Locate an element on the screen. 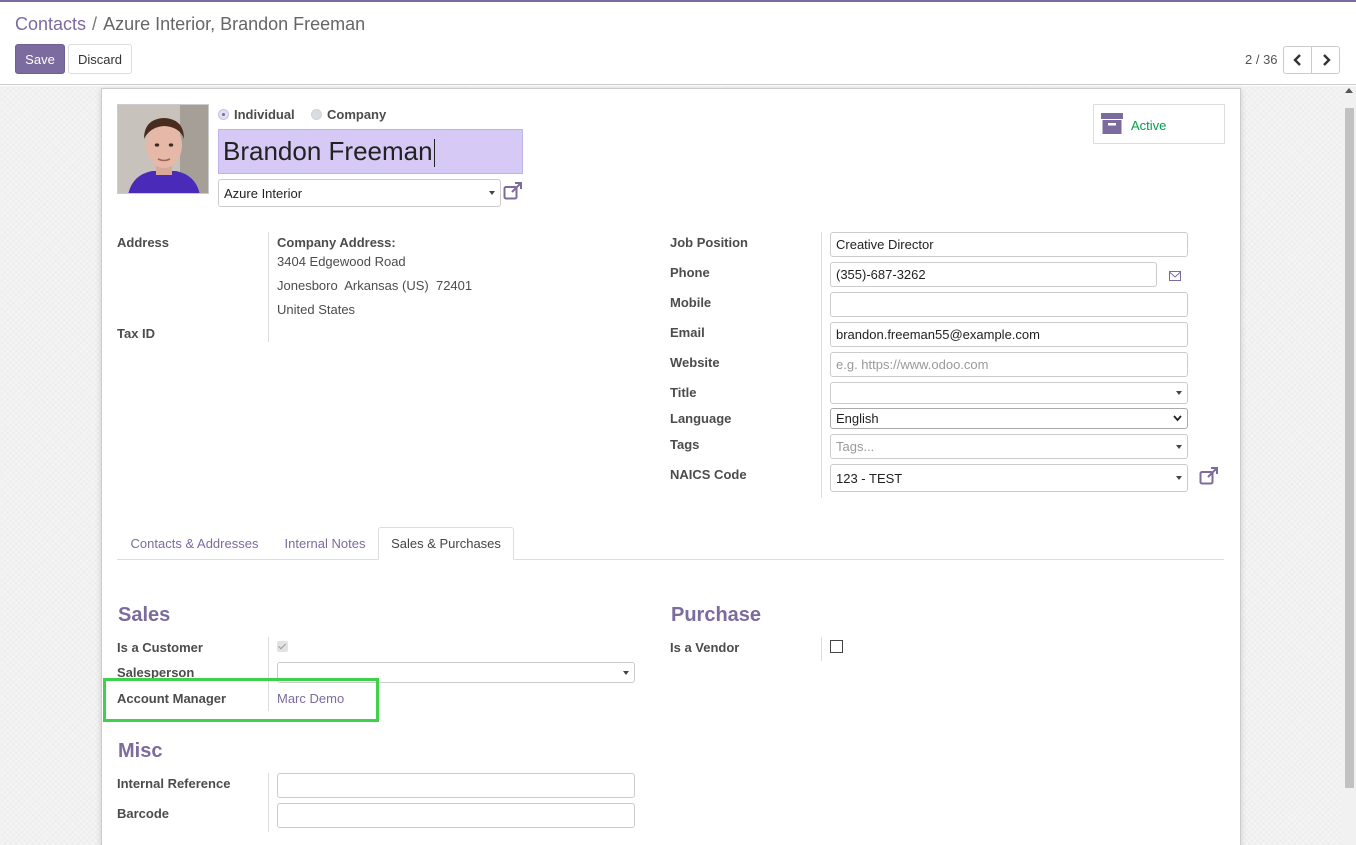 This screenshot has height=845, width=1356. is-vendor-label: Is a Vendor is located at coordinates (705, 647).